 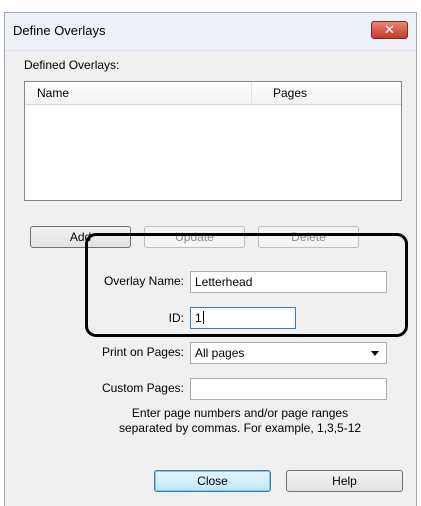 What do you see at coordinates (143, 281) in the screenshot?
I see `overlay-name-label: Overlay Name:` at bounding box center [143, 281].